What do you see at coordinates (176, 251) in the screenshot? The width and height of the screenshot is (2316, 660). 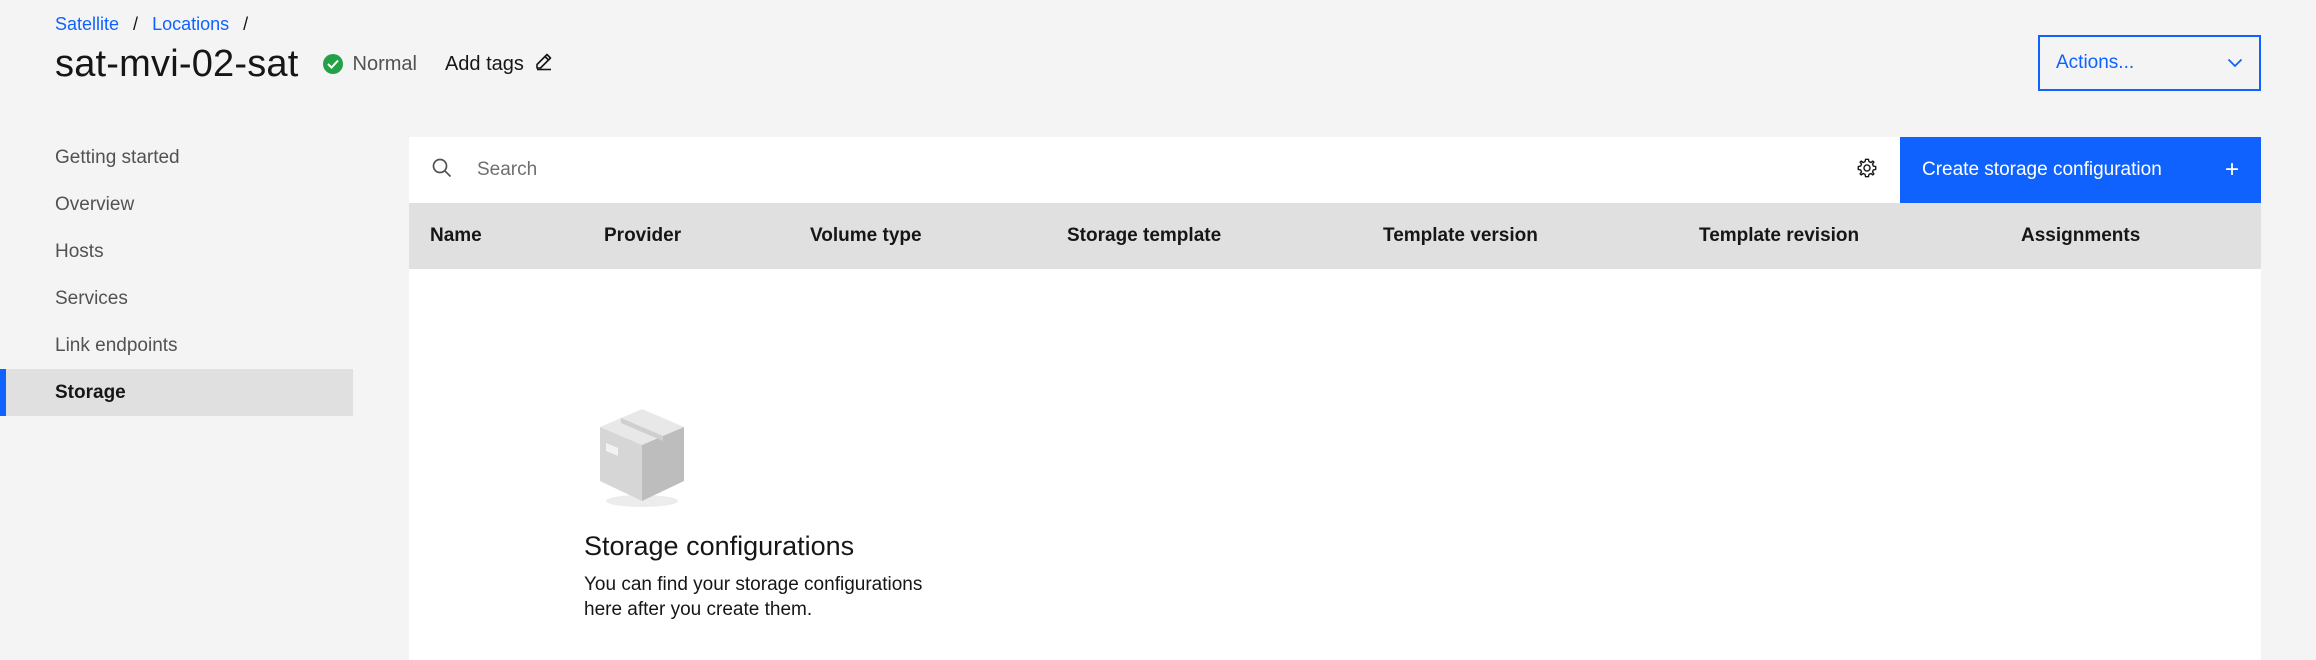 I see `sidebar-item-hosts: Hosts` at bounding box center [176, 251].